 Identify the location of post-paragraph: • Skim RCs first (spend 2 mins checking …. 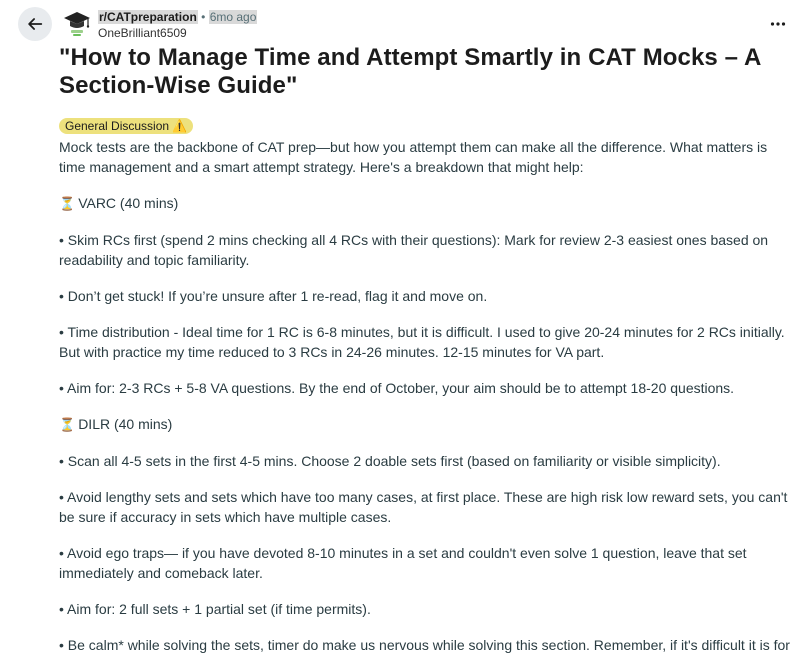
(414, 250).